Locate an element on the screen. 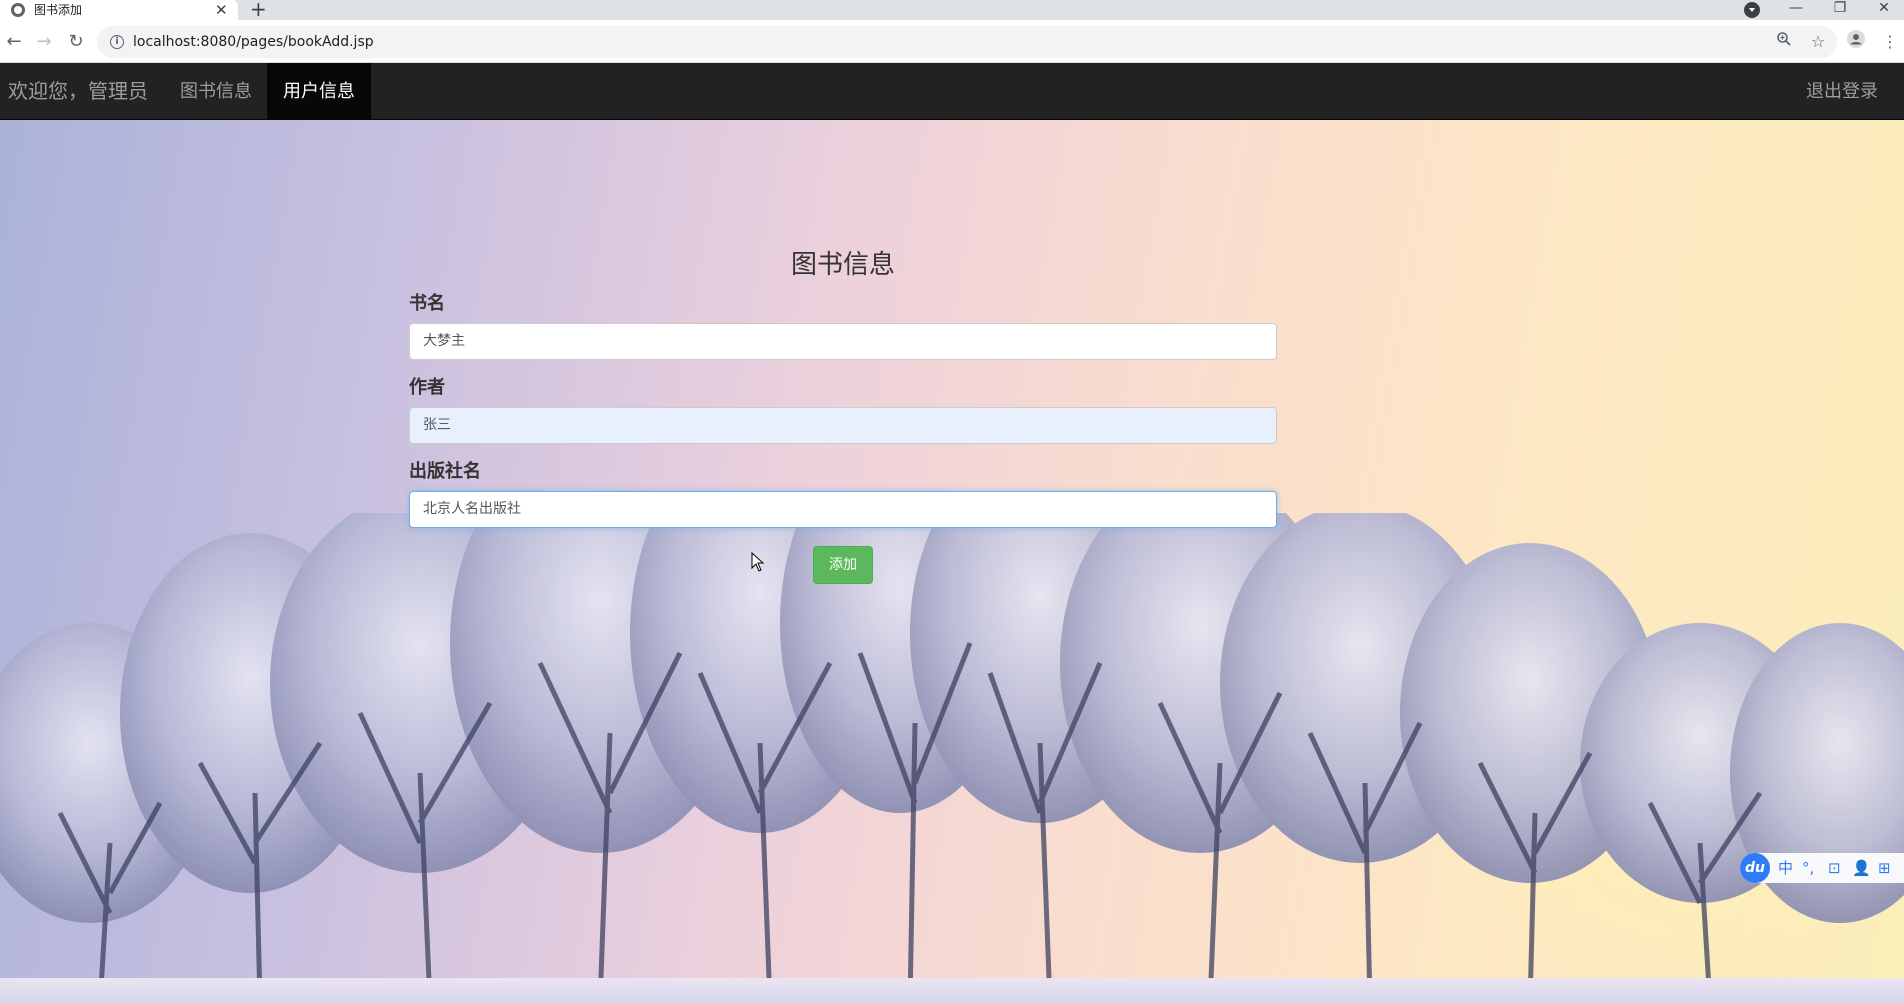 The width and height of the screenshot is (1904, 1004). zoom-icon is located at coordinates (1784, 42).